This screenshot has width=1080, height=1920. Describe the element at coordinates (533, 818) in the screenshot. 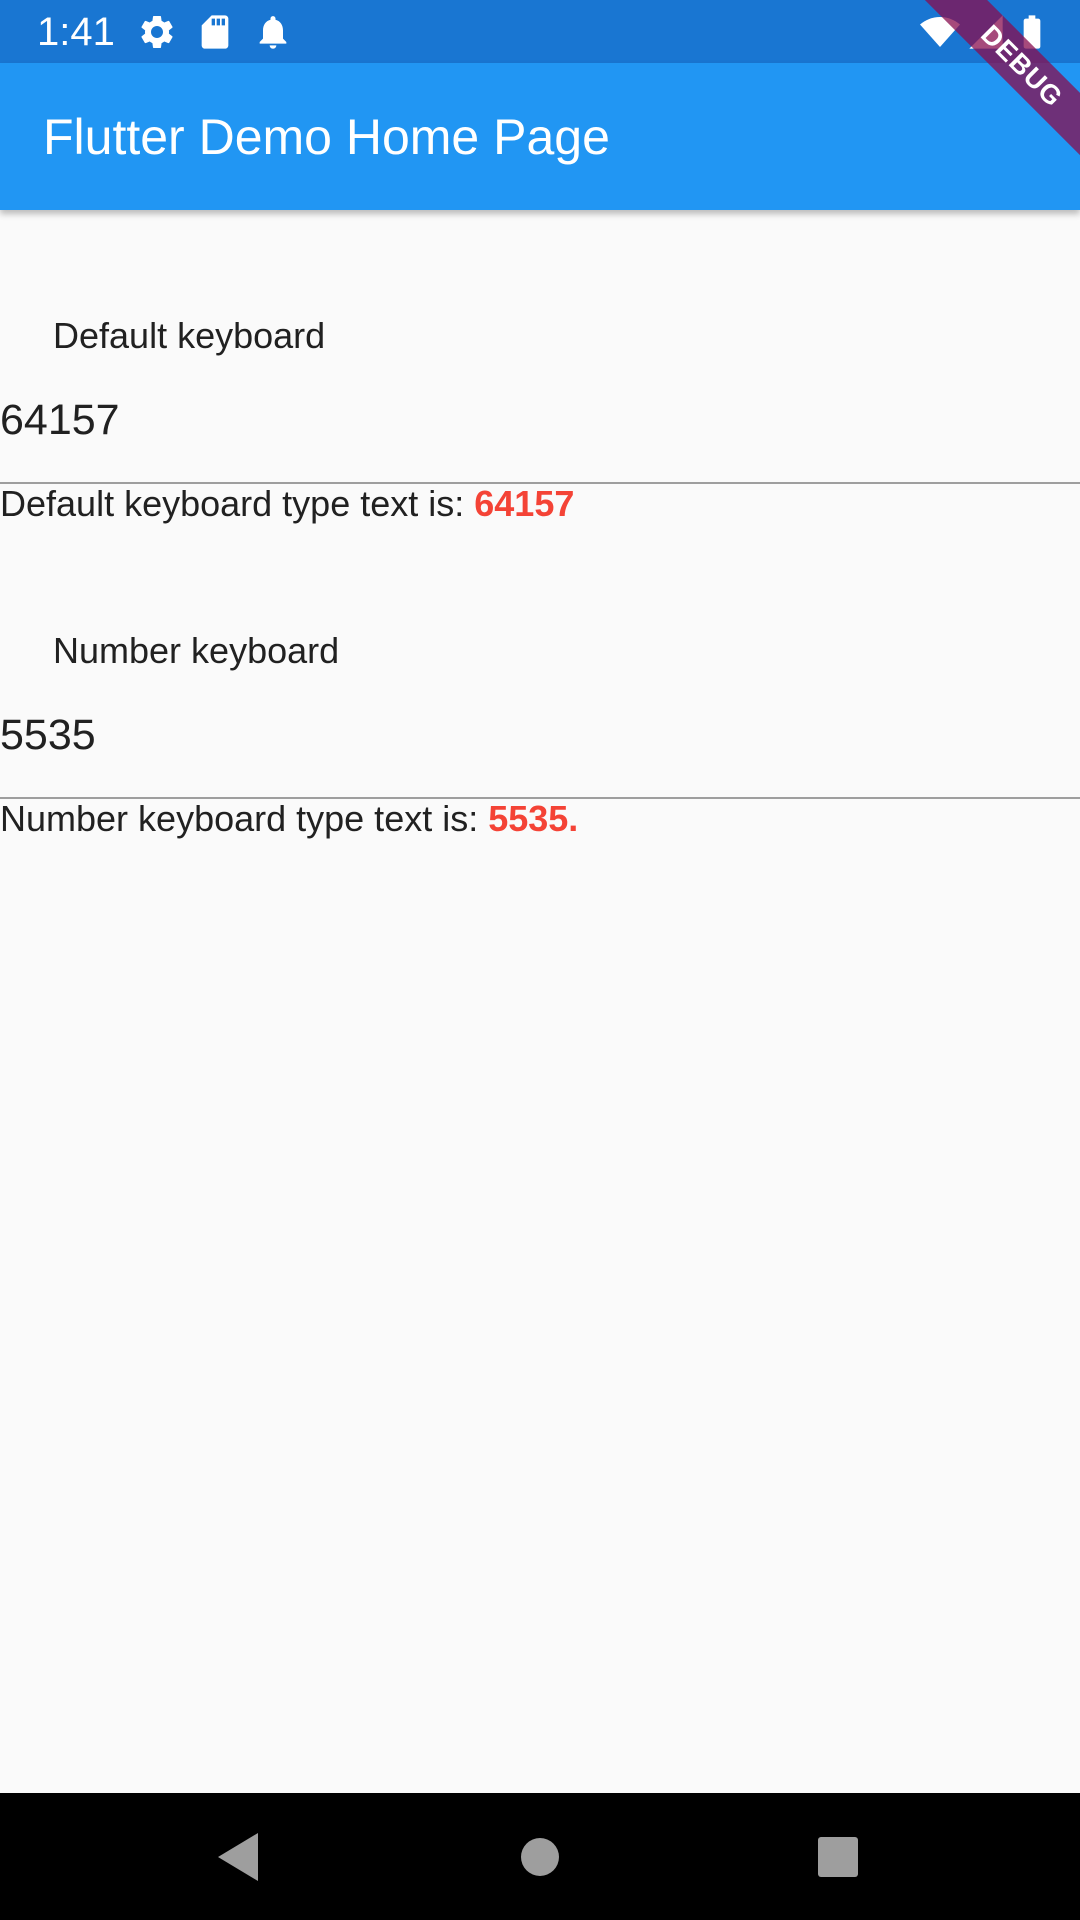

I see `number-keyboard-result-value: 5535.` at that location.